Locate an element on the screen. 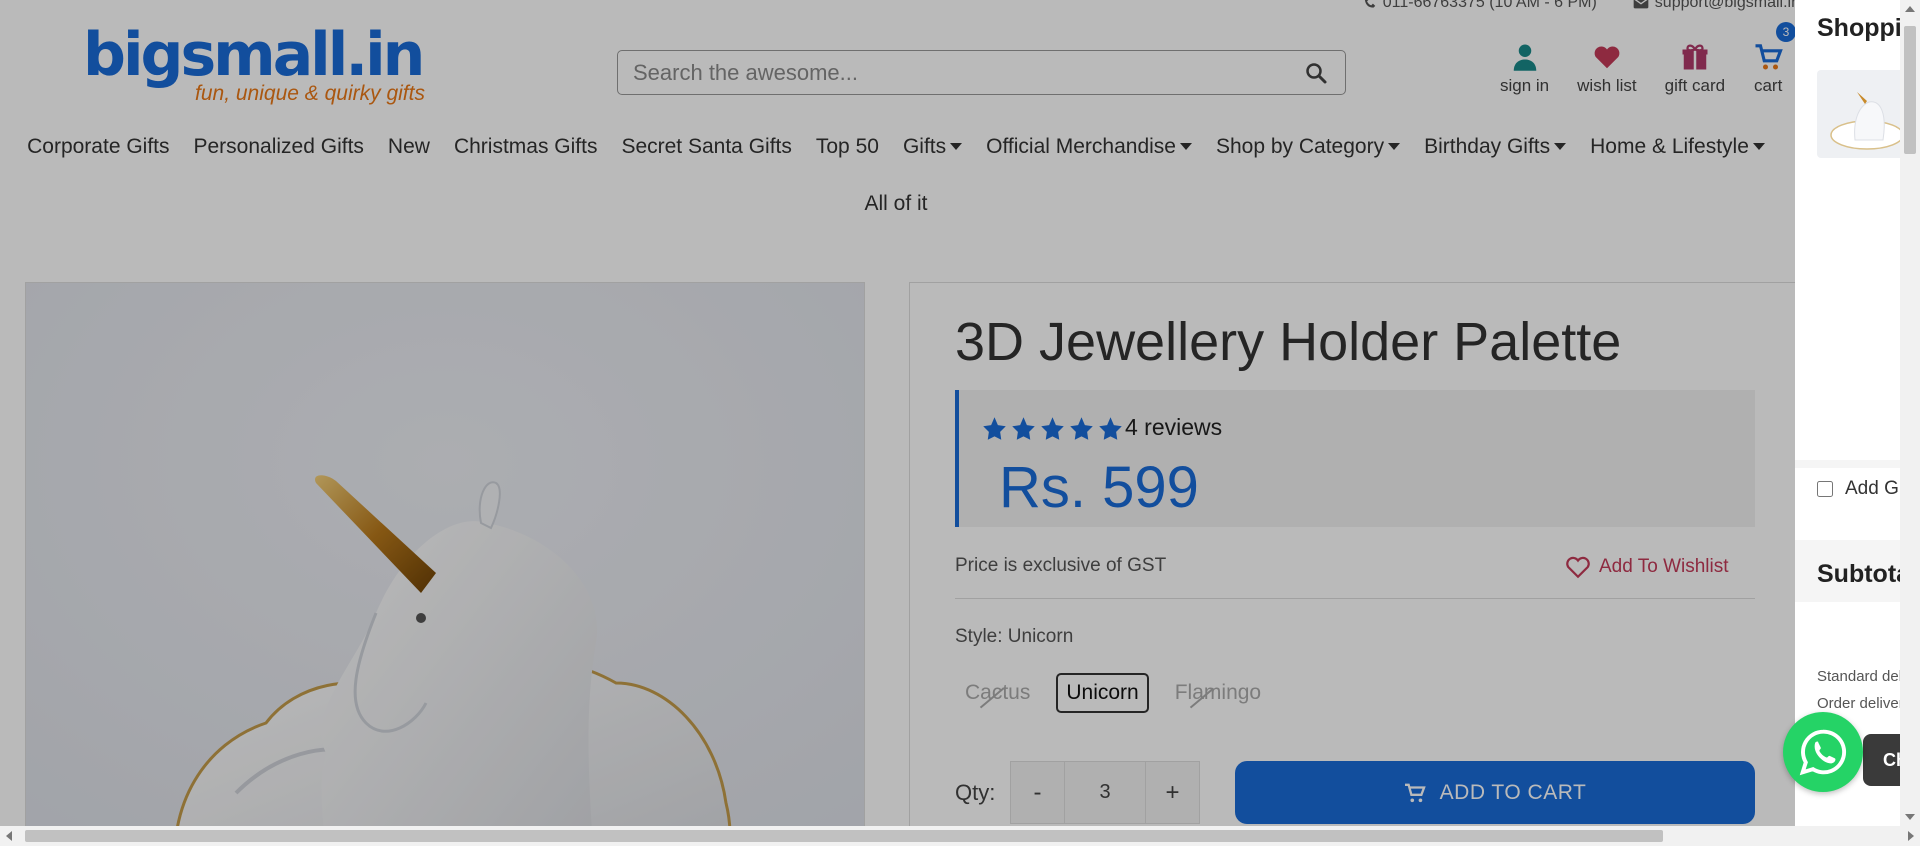 This screenshot has height=846, width=1920. whatsapp-icon is located at coordinates (1823, 752).